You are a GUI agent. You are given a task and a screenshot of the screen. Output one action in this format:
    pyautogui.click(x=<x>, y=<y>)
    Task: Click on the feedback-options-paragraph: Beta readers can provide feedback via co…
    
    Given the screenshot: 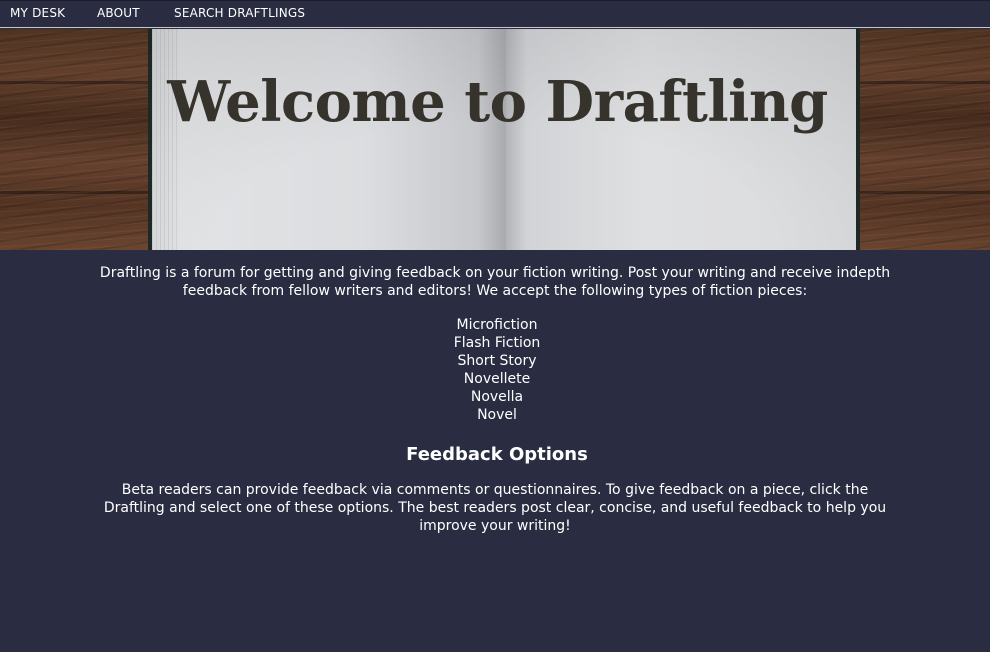 What is the action you would take?
    pyautogui.click(x=495, y=508)
    